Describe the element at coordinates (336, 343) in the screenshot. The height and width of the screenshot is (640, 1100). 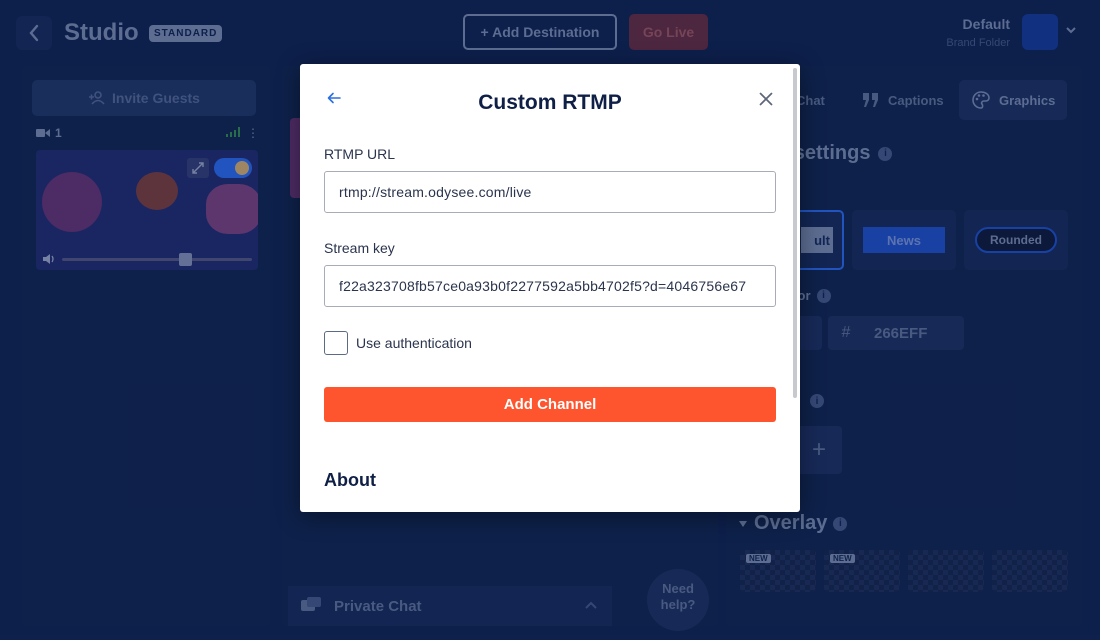
I see `use-authentication-checkbox` at that location.